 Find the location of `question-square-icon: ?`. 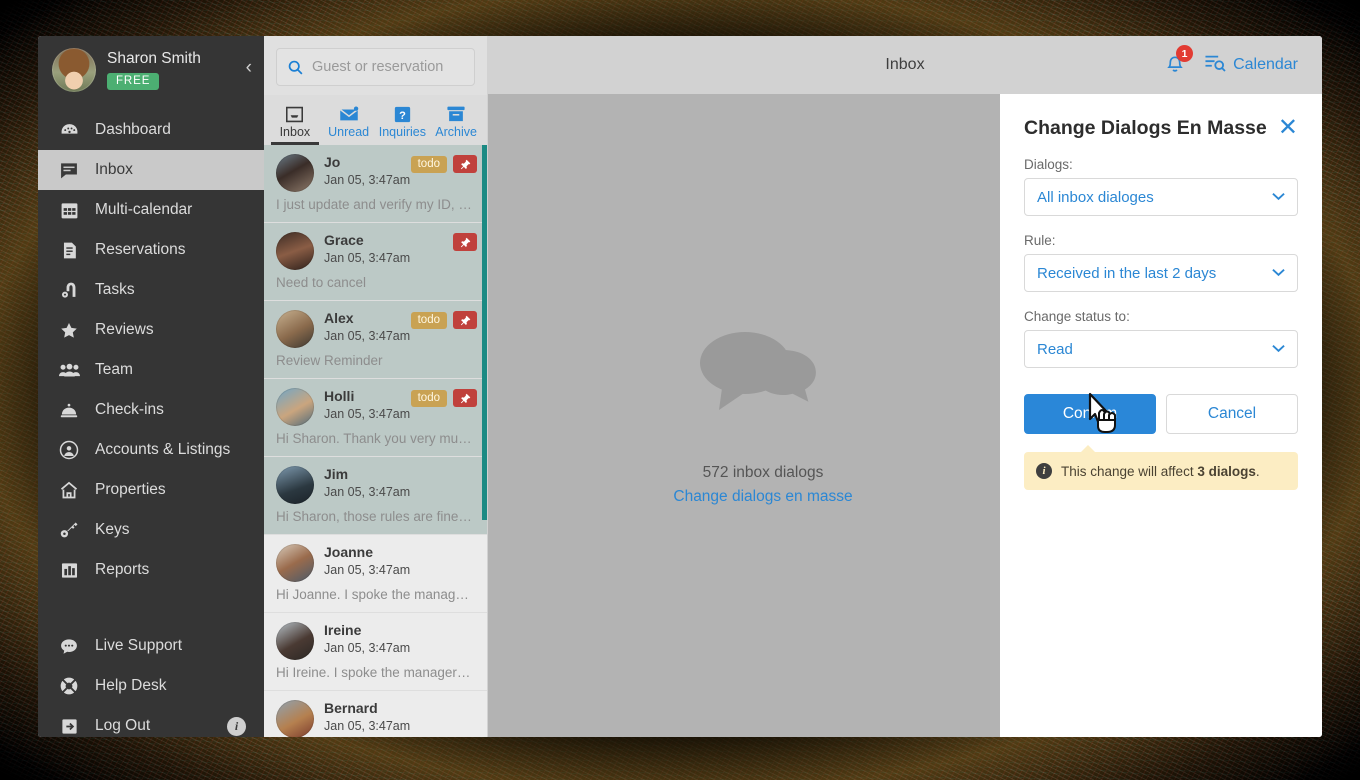

question-square-icon: ? is located at coordinates (403, 114).